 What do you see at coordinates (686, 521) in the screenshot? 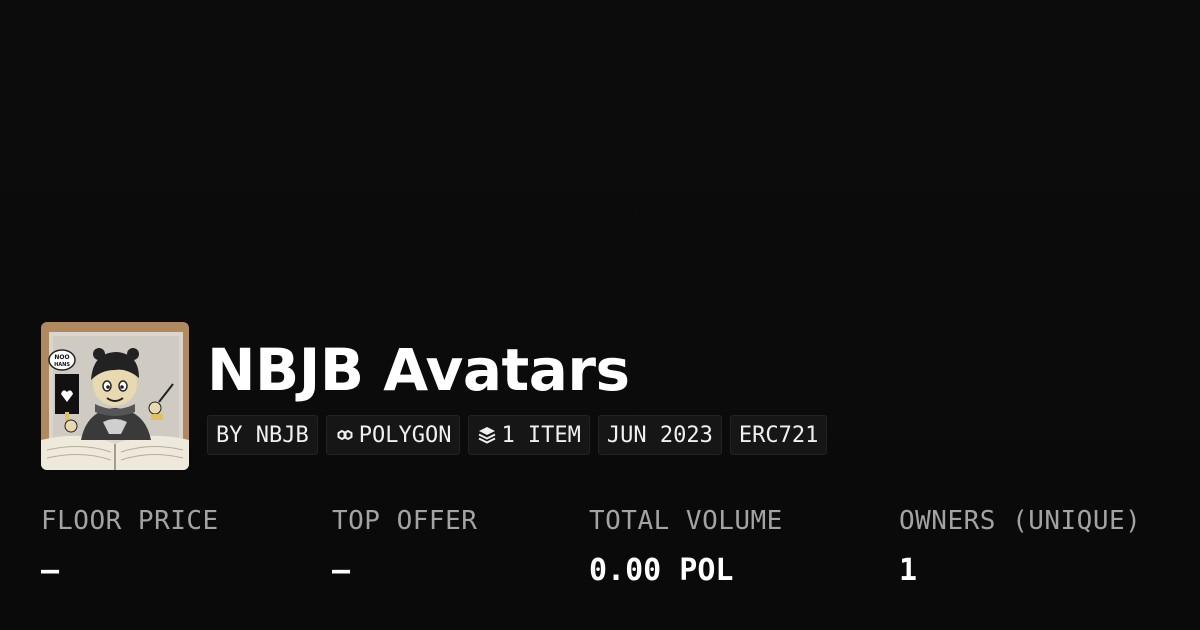
I see `total-volume-label: TOTAL VOLUME` at bounding box center [686, 521].